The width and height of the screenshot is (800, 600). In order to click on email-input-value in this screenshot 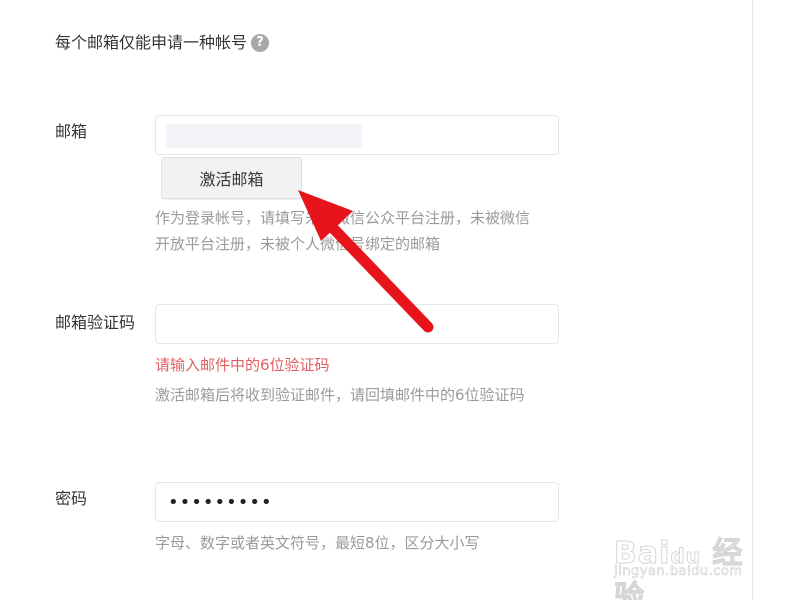, I will do `click(264, 136)`.